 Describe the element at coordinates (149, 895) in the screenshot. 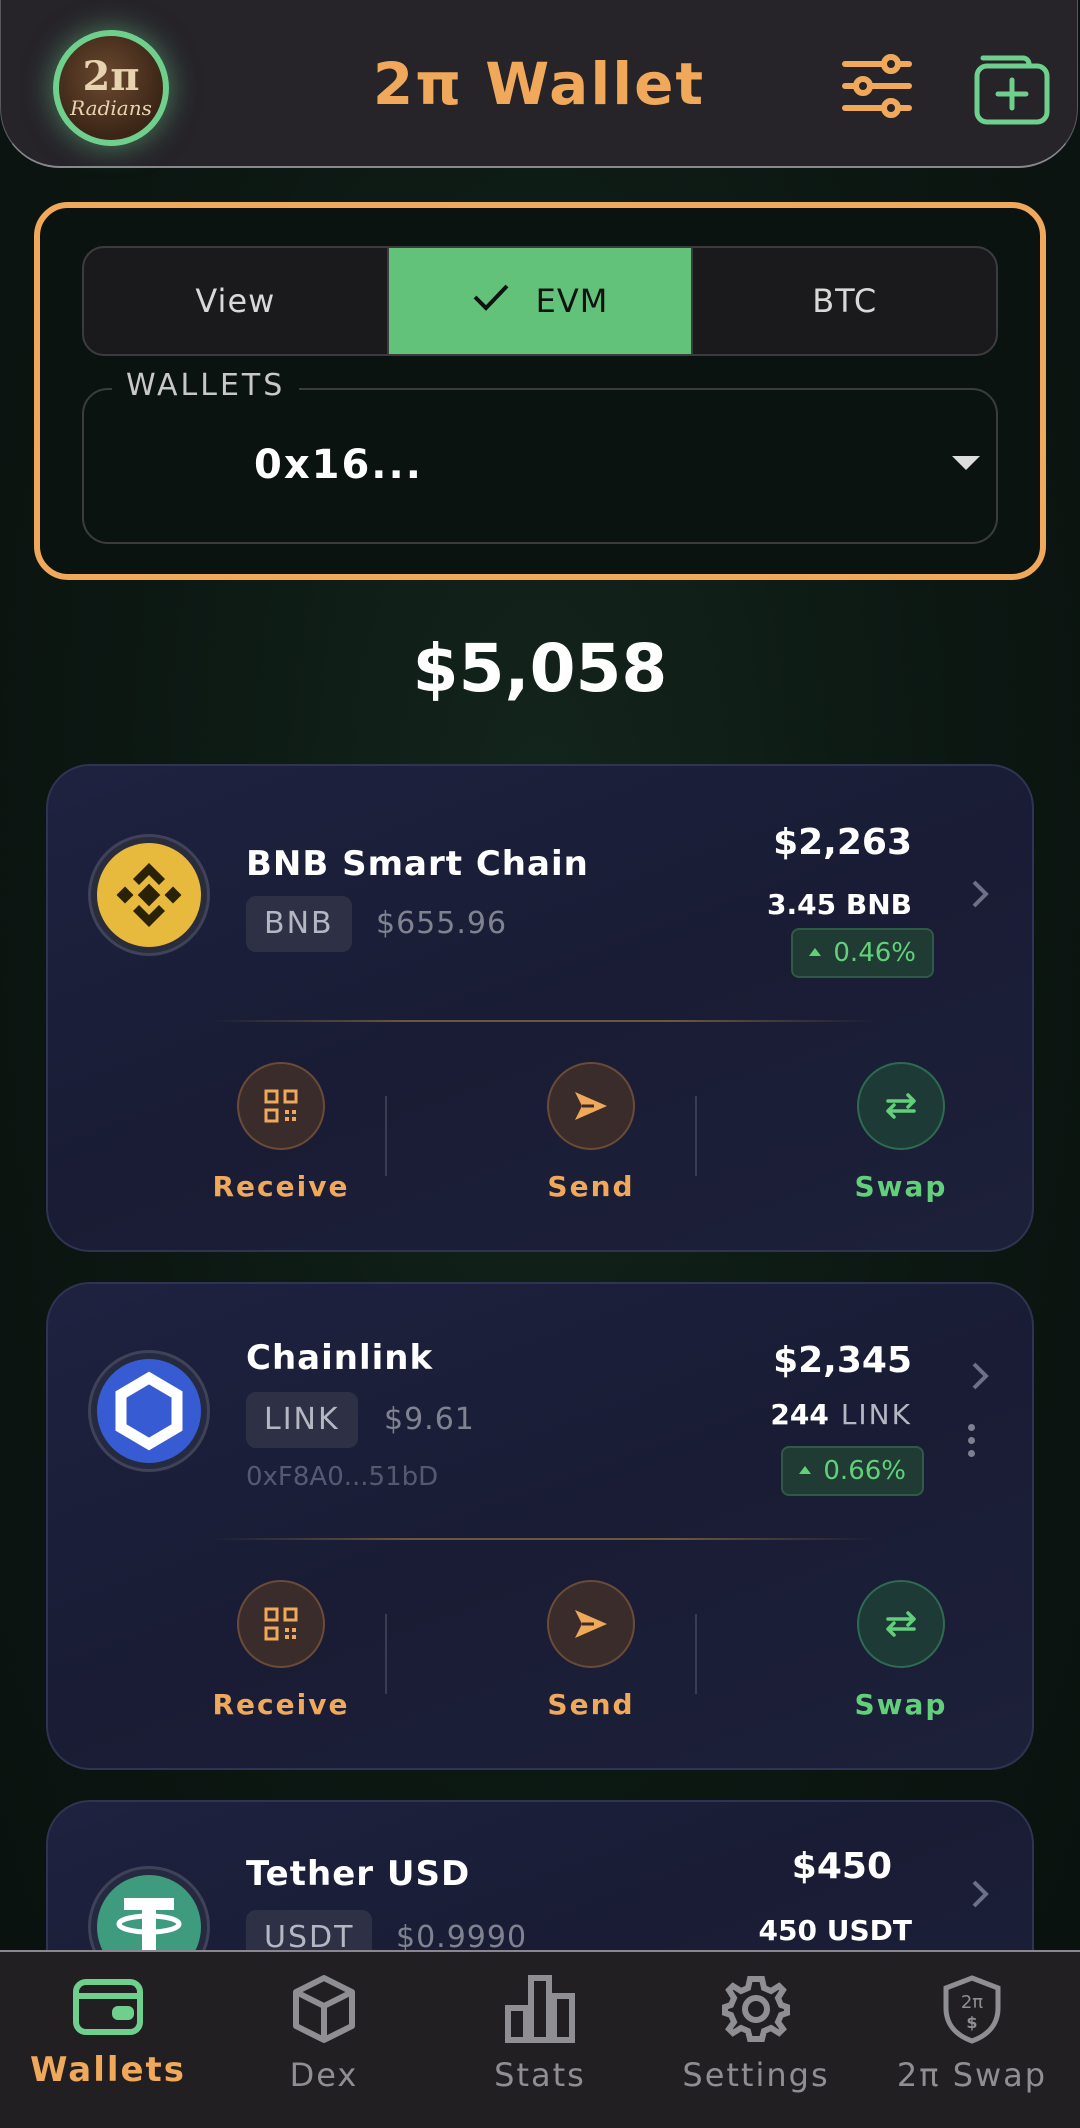

I see `bnb-icon` at that location.